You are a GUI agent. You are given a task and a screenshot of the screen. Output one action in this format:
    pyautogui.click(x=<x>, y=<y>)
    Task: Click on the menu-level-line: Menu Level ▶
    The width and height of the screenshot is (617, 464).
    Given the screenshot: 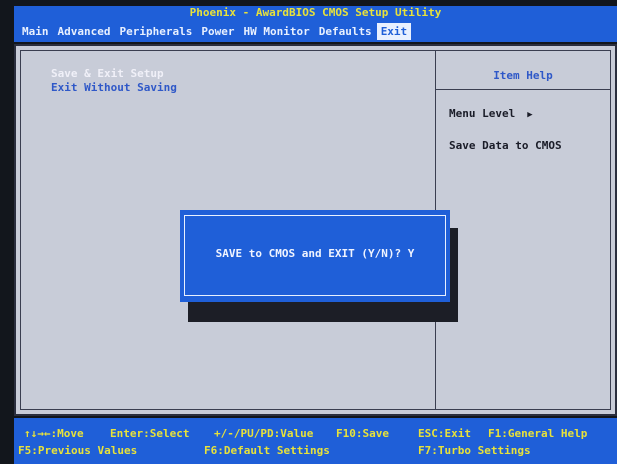 What is the action you would take?
    pyautogui.click(x=491, y=113)
    